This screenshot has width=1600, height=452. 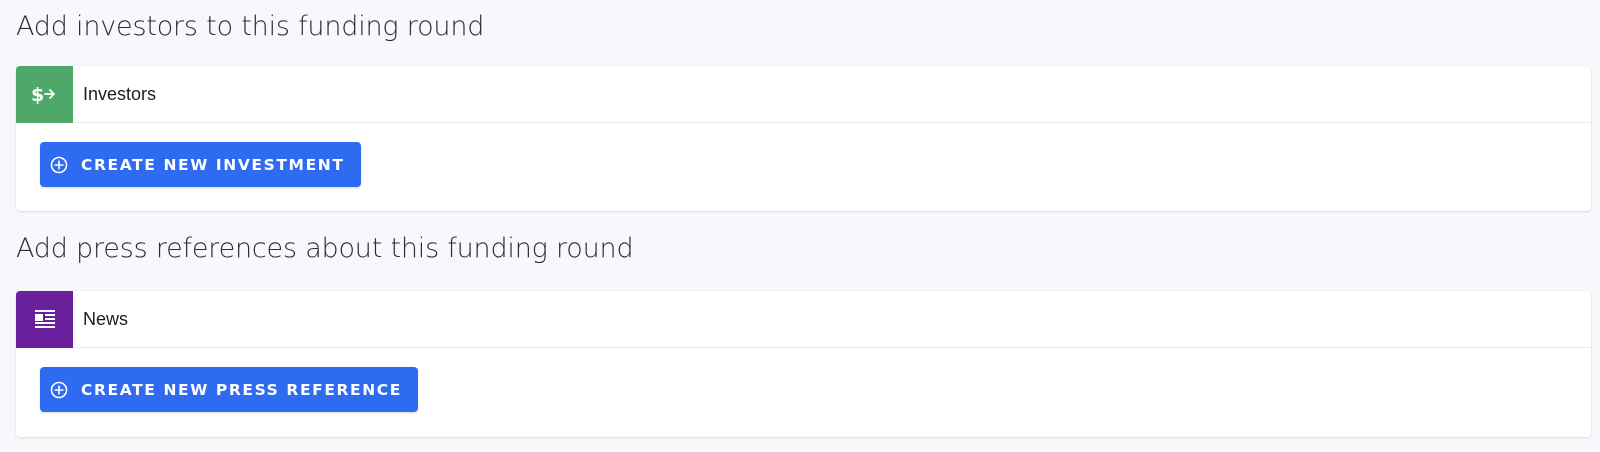 I want to click on newspaper-icon-svg, so click(x=44, y=319).